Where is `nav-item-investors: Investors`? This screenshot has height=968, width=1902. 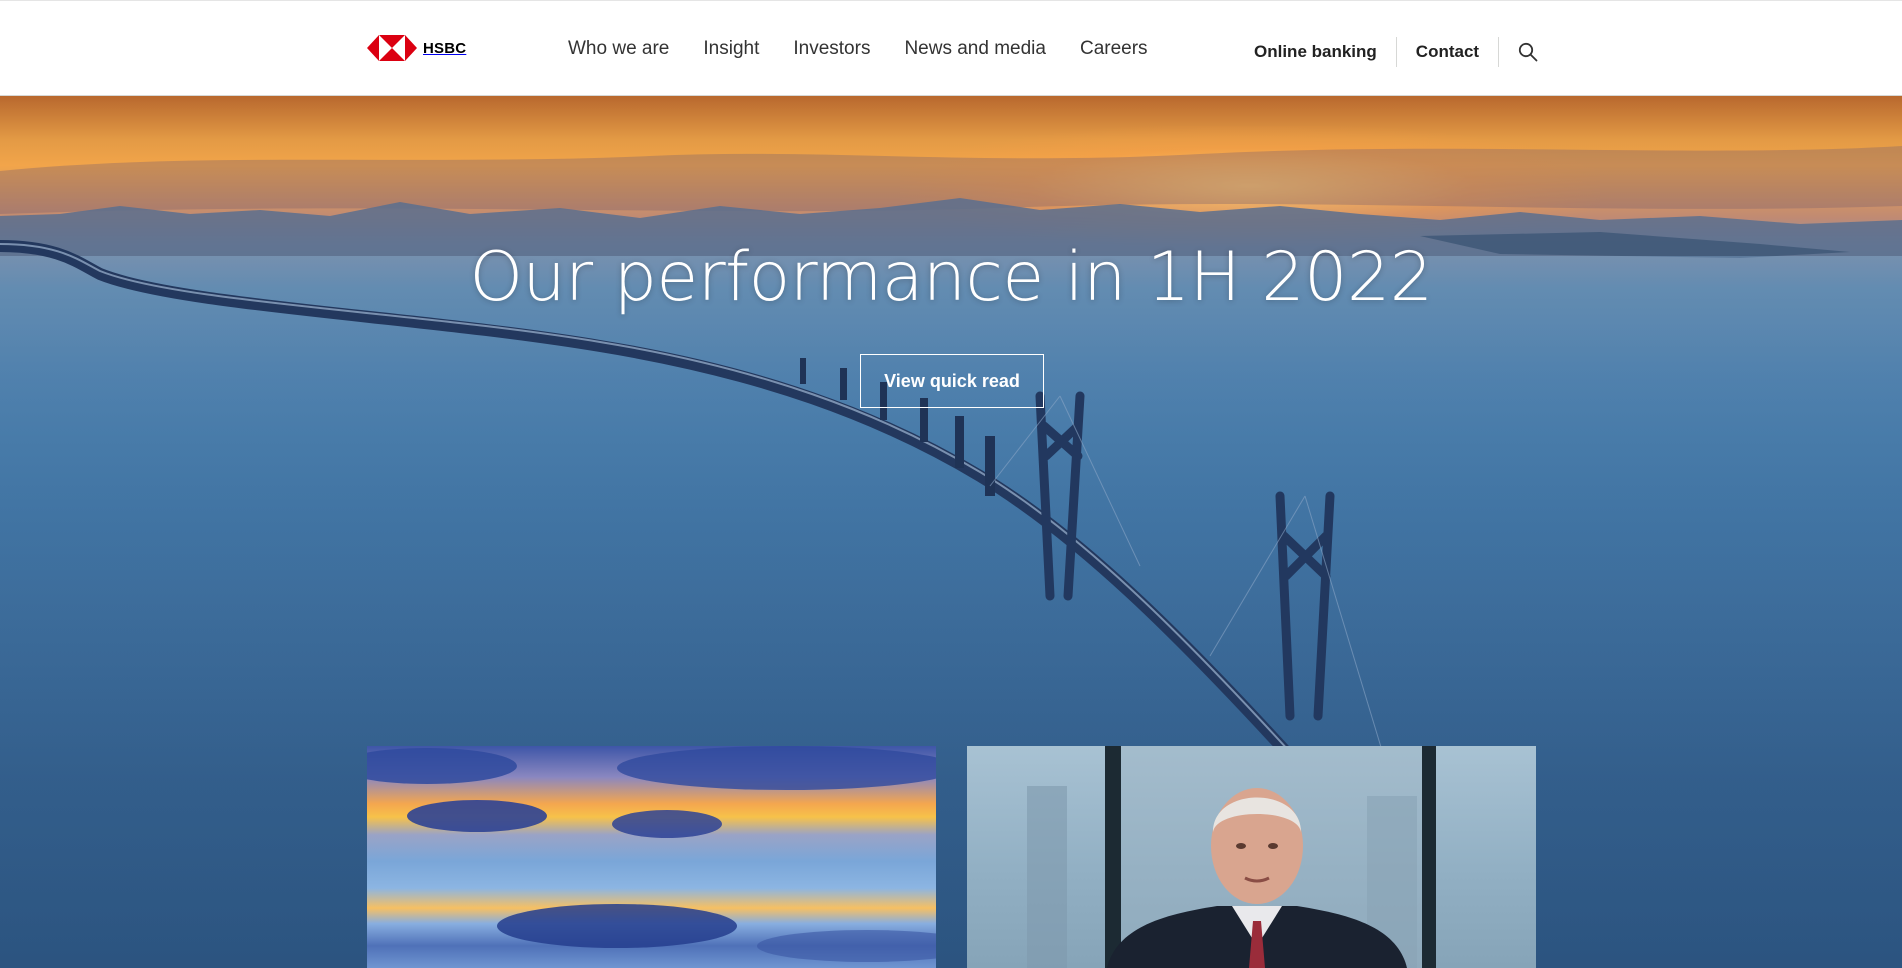
nav-item-investors: Investors is located at coordinates (831, 49).